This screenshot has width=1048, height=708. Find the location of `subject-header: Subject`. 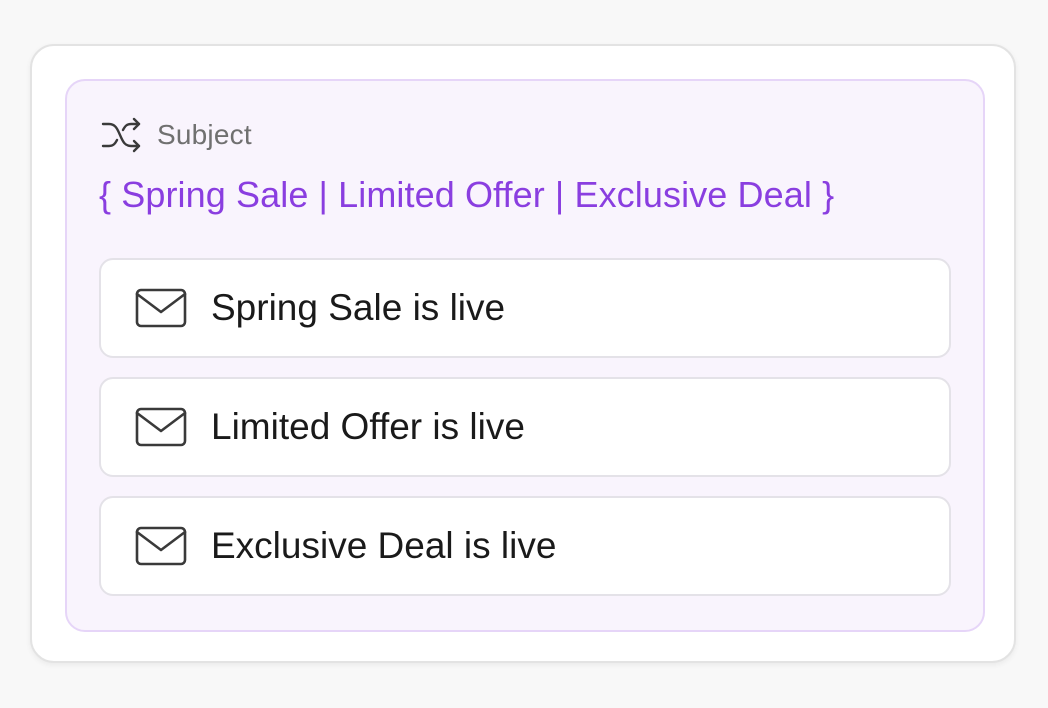

subject-header: Subject is located at coordinates (176, 135).